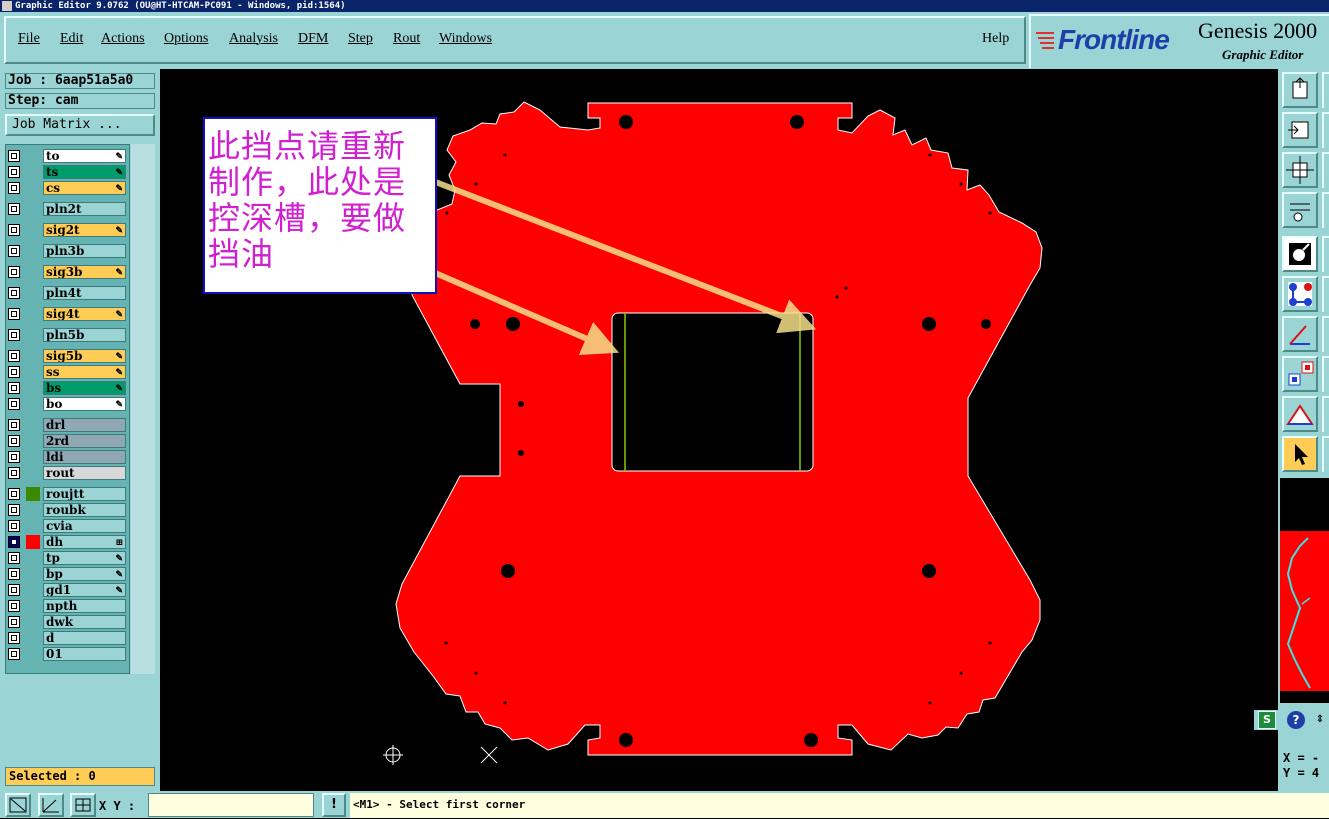 This screenshot has height=819, width=1329. What do you see at coordinates (1300, 130) in the screenshot?
I see `zoom-home-button` at bounding box center [1300, 130].